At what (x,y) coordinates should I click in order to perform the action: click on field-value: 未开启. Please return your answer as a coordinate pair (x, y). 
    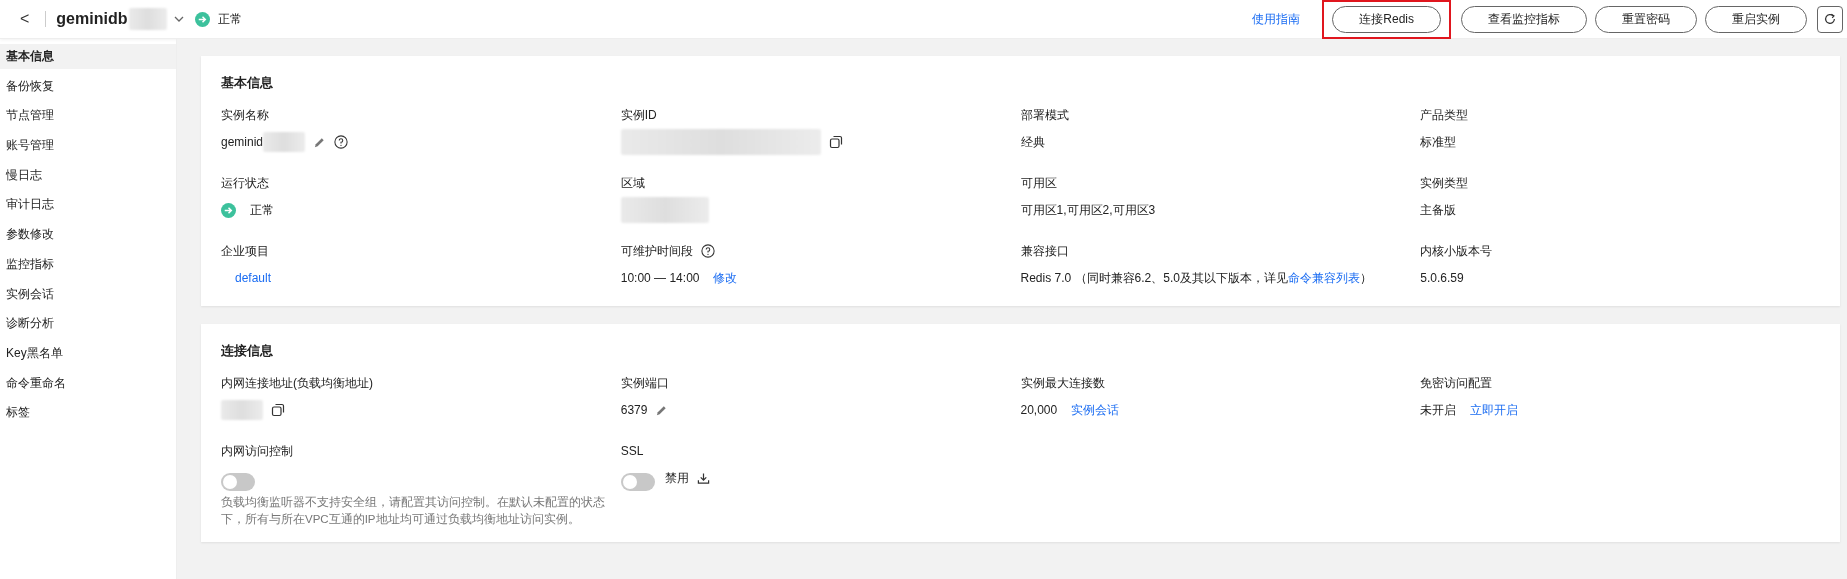
    Looking at the image, I should click on (1438, 410).